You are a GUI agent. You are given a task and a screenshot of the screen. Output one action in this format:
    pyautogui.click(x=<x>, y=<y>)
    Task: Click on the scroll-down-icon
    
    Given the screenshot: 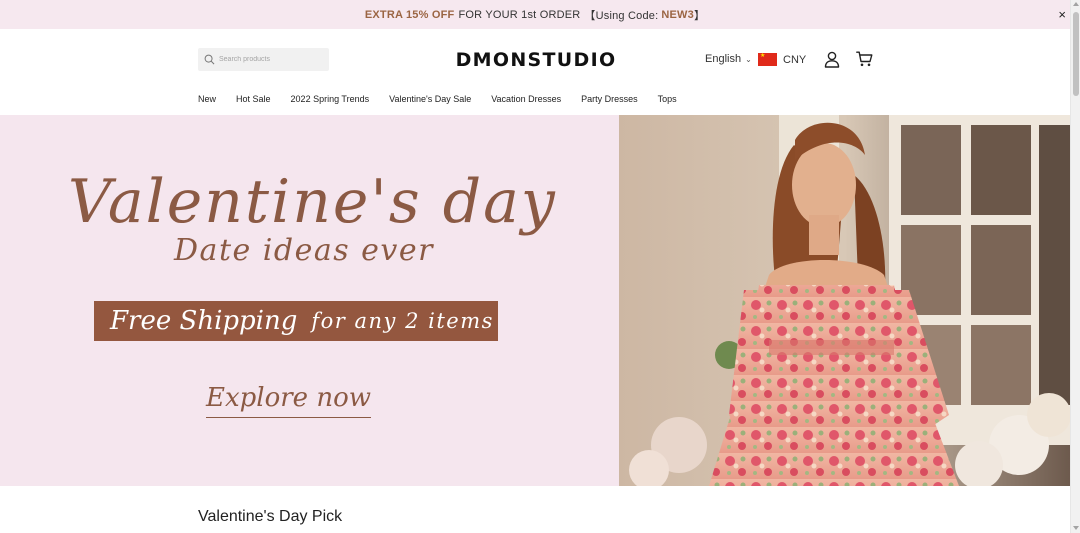 What is the action you would take?
    pyautogui.click(x=1076, y=528)
    